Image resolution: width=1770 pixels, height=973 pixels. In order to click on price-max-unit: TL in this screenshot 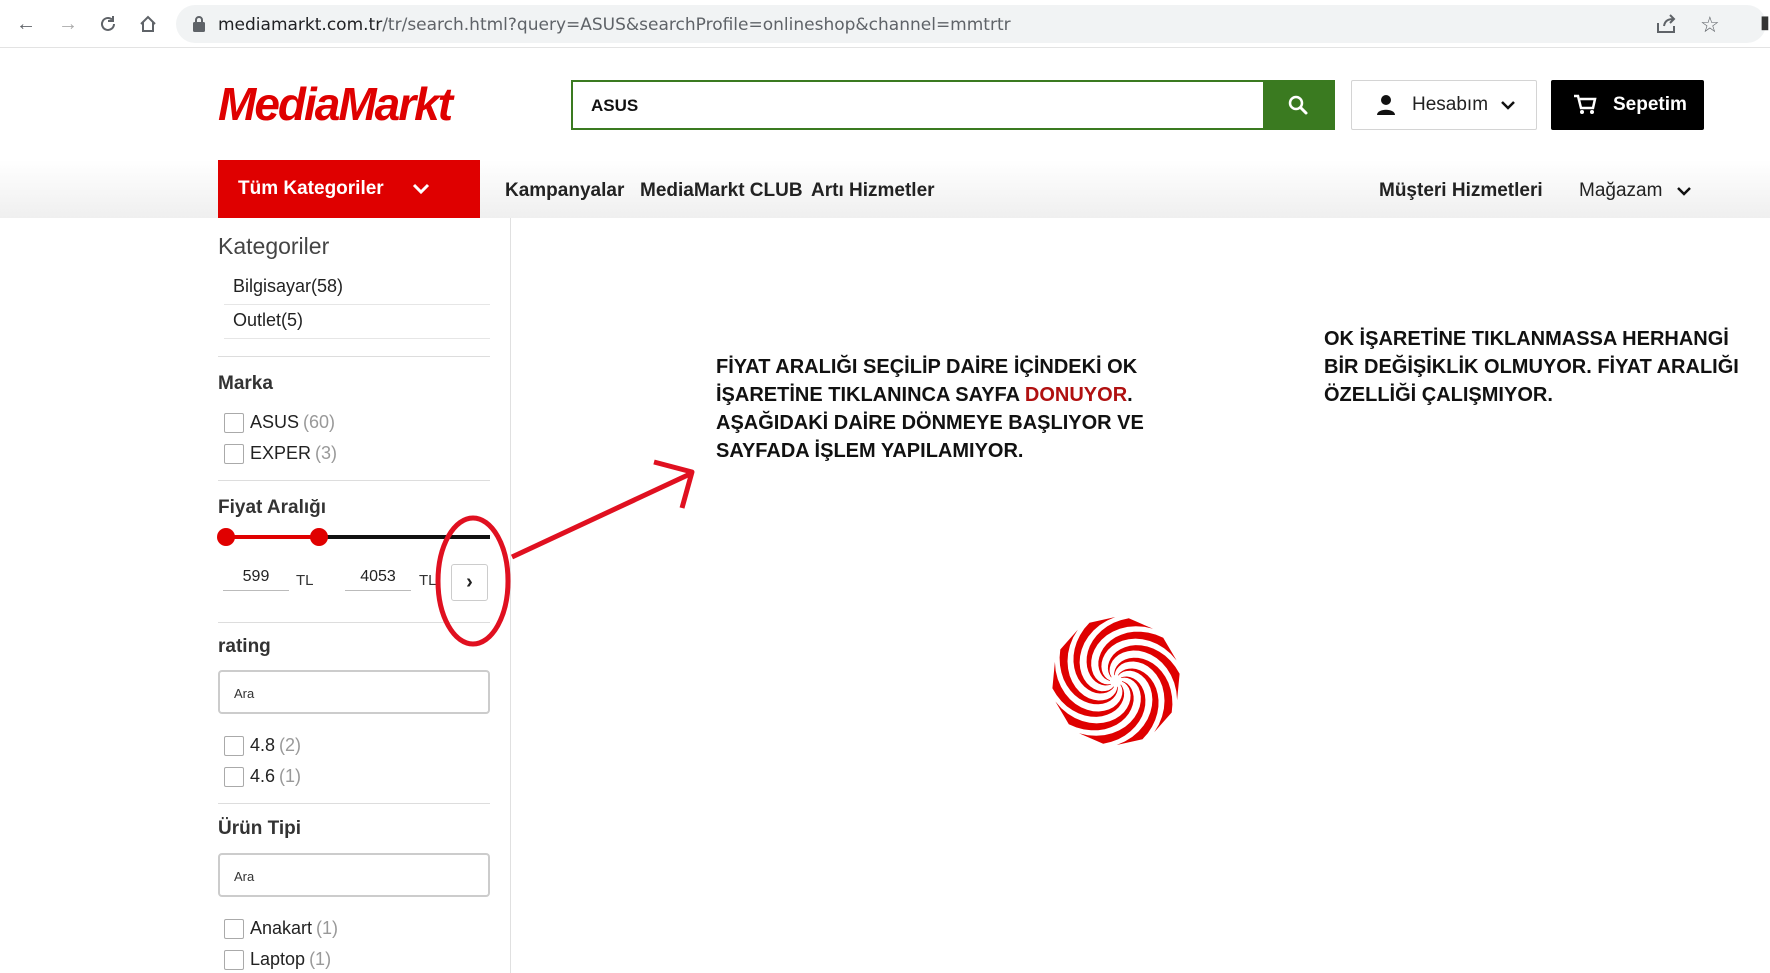, I will do `click(428, 580)`.